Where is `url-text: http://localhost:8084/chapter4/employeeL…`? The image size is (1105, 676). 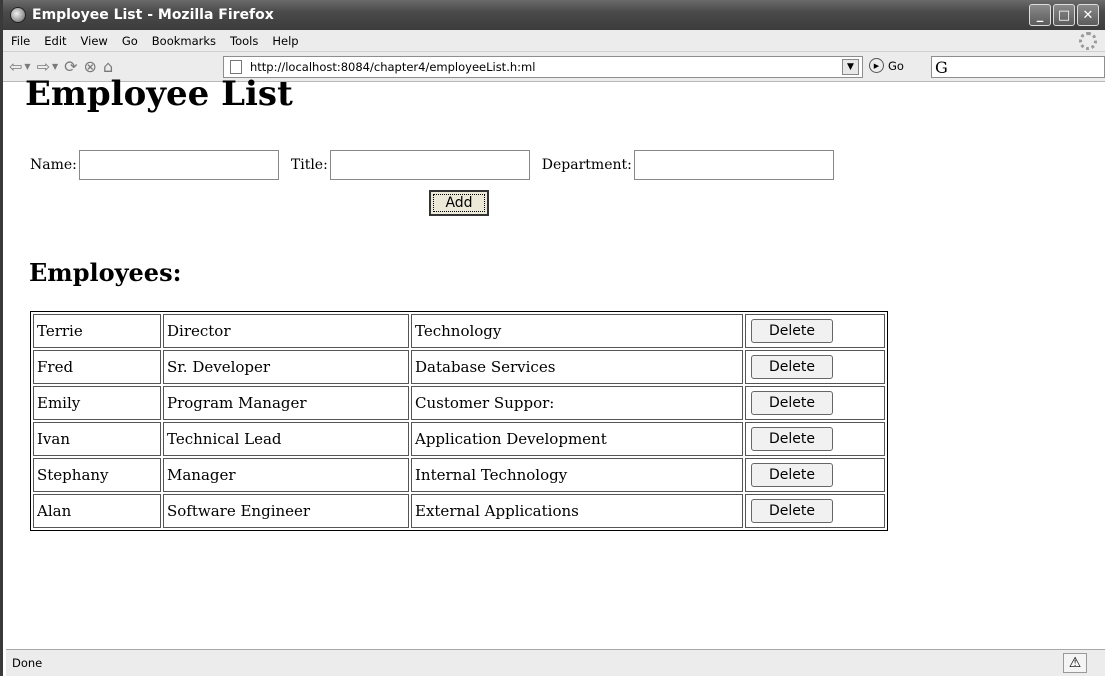
url-text: http://localhost:8084/chapter4/employeeL… is located at coordinates (393, 67).